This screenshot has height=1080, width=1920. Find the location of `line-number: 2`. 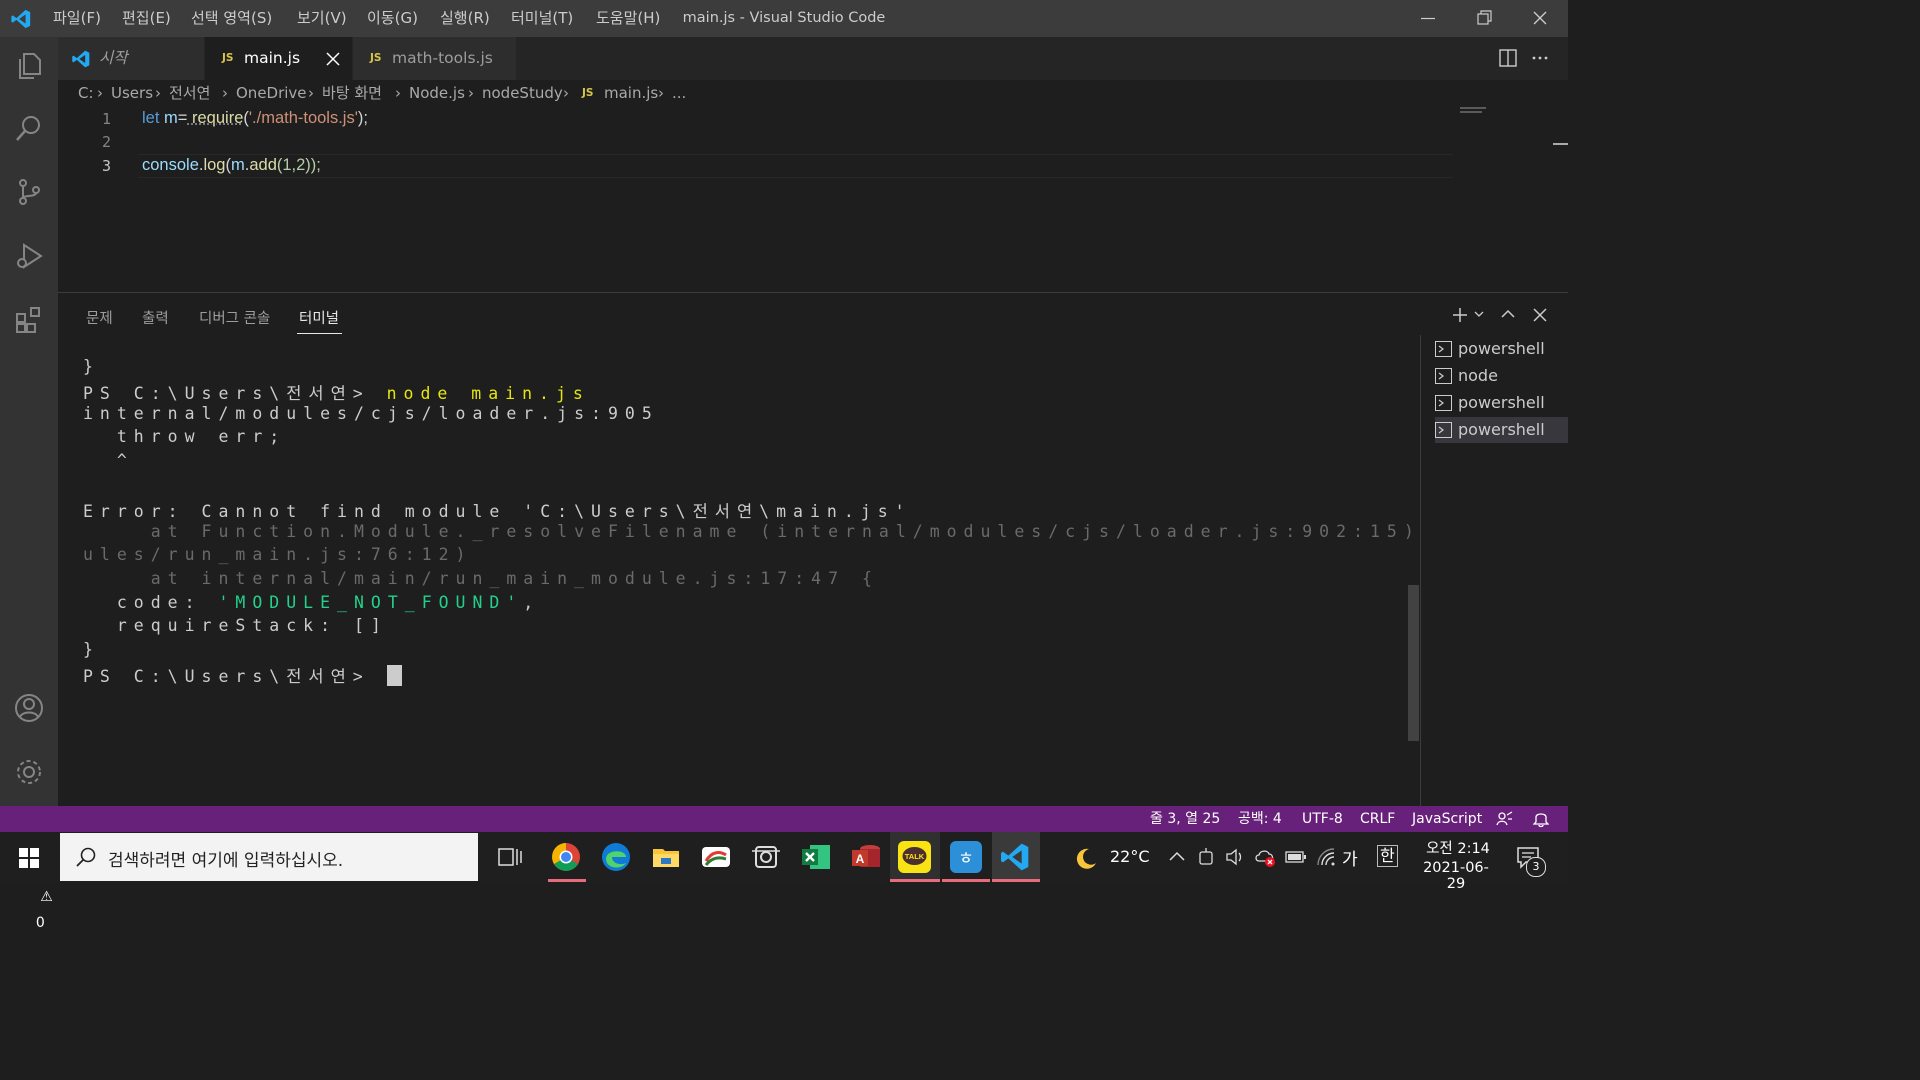

line-number: 2 is located at coordinates (106, 142).